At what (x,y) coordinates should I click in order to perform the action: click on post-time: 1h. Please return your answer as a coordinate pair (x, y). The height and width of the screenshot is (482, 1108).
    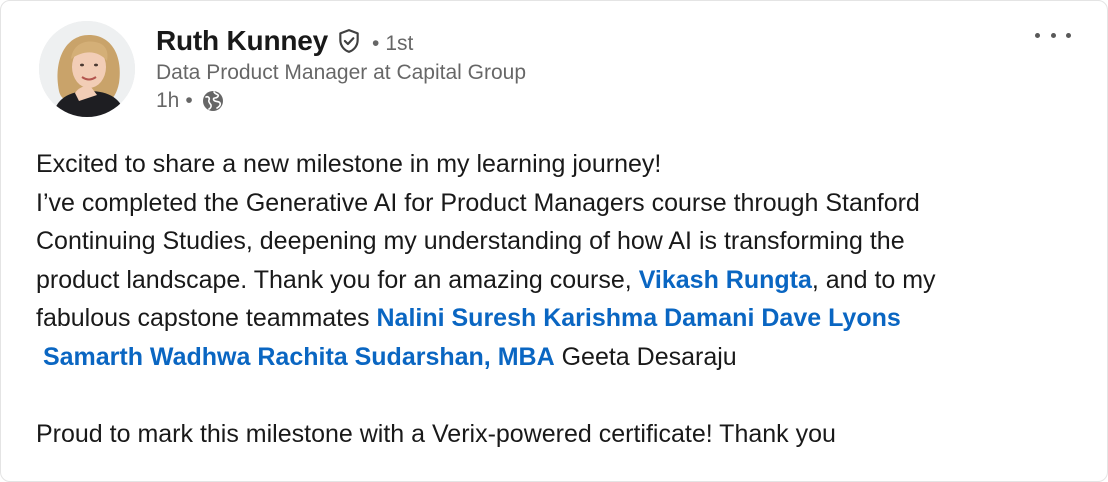
    Looking at the image, I should click on (168, 100).